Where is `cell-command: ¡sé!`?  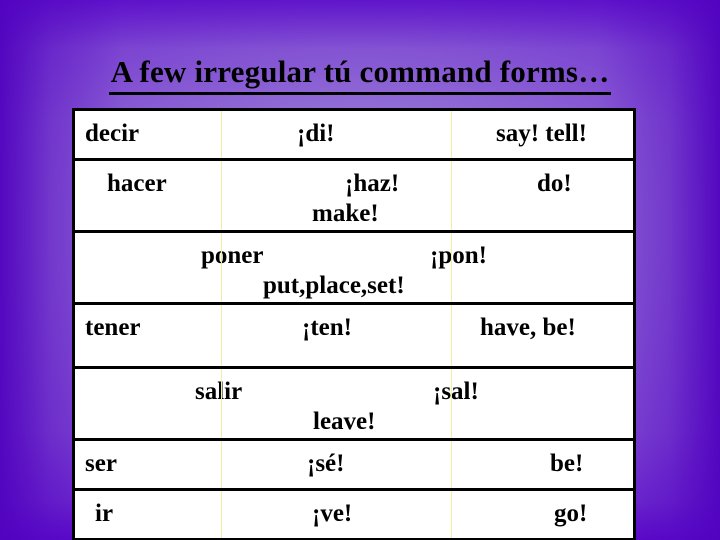
cell-command: ¡sé! is located at coordinates (326, 463).